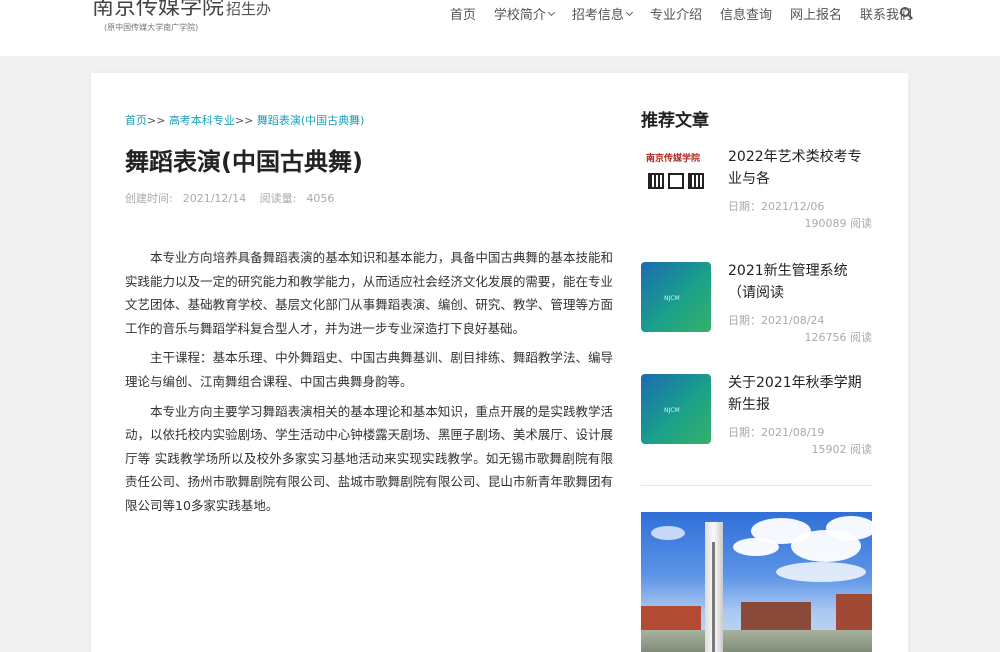 The width and height of the screenshot is (1000, 652). I want to click on main-nav: 首页 学校简介 招考信息 专业介绍 信息查询 网上报名 联系我们, so click(672, 13).